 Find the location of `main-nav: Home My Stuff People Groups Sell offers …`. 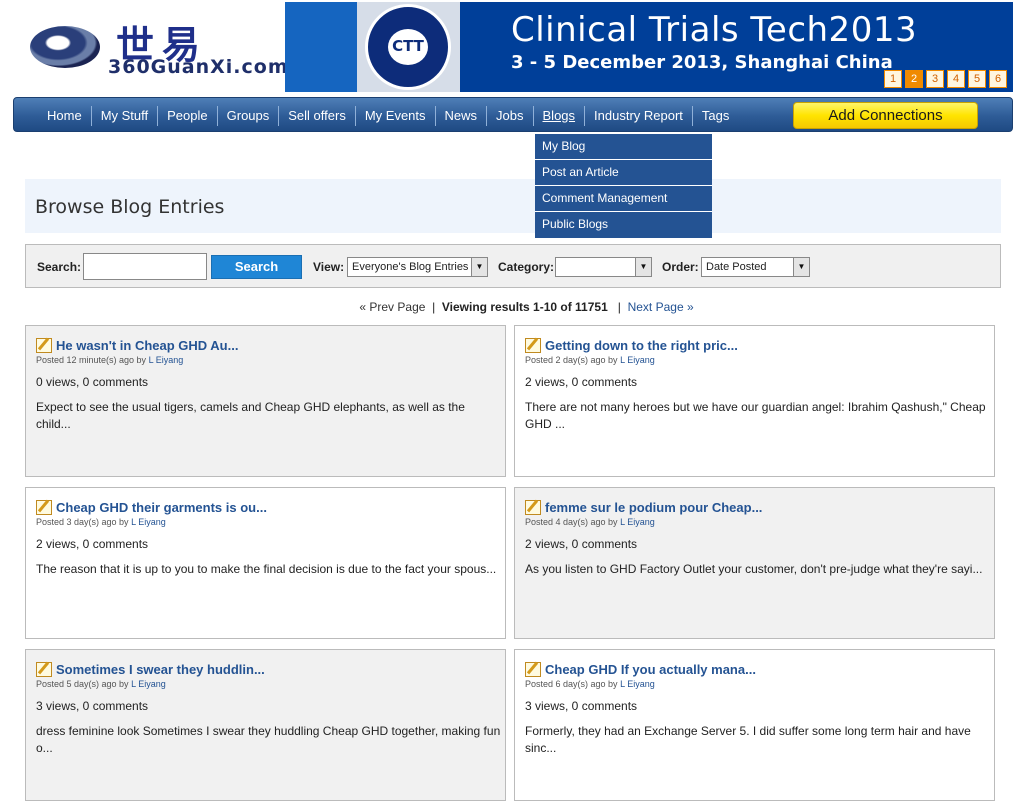

main-nav: Home My Stuff People Groups Sell offers … is located at coordinates (513, 114).